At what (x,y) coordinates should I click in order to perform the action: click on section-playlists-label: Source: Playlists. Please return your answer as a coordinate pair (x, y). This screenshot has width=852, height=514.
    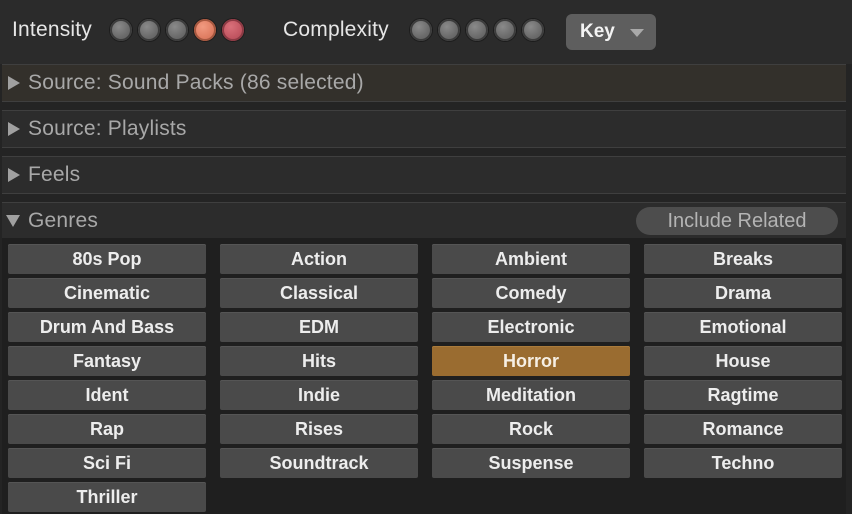
    Looking at the image, I should click on (107, 128).